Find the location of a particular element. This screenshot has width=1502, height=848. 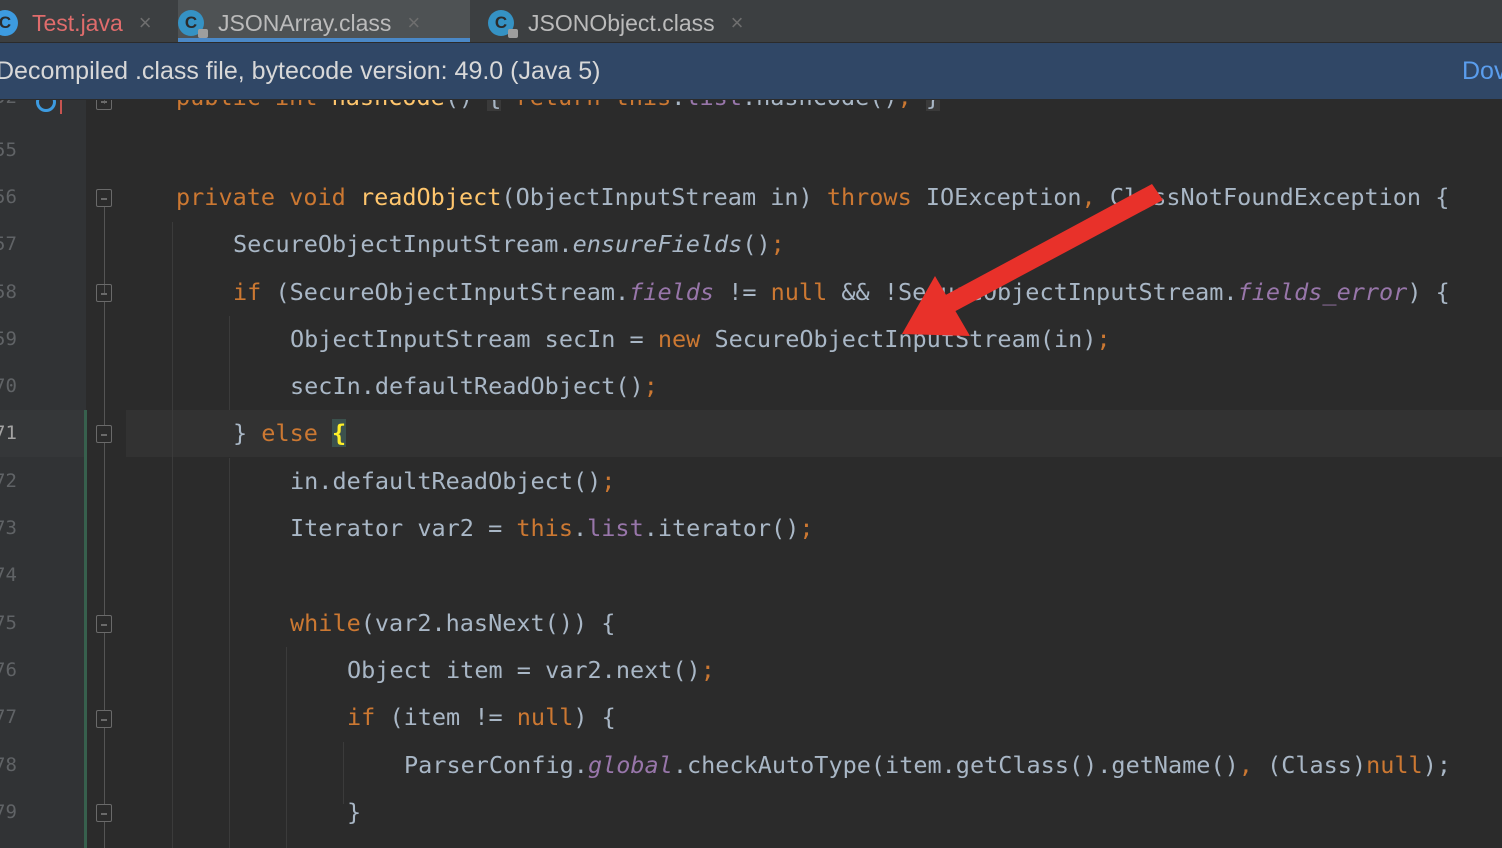

line-number: 55 is located at coordinates (8, 150).